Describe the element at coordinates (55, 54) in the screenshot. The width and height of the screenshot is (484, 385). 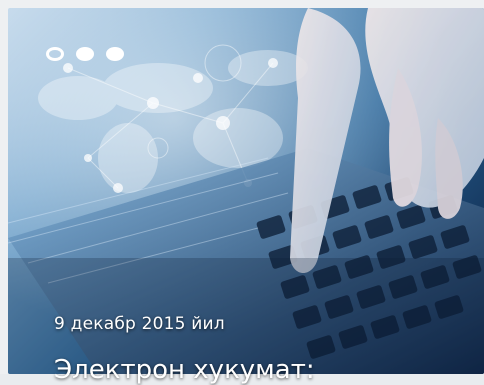
I see `slider-dot-1-active` at that location.